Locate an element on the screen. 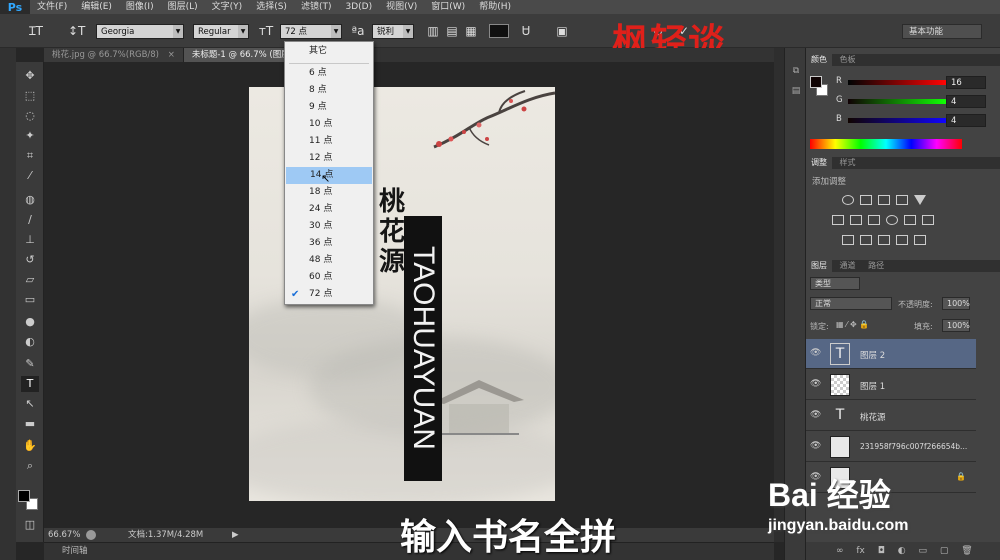  move-tool-icon: ✥ is located at coordinates (30, 76).